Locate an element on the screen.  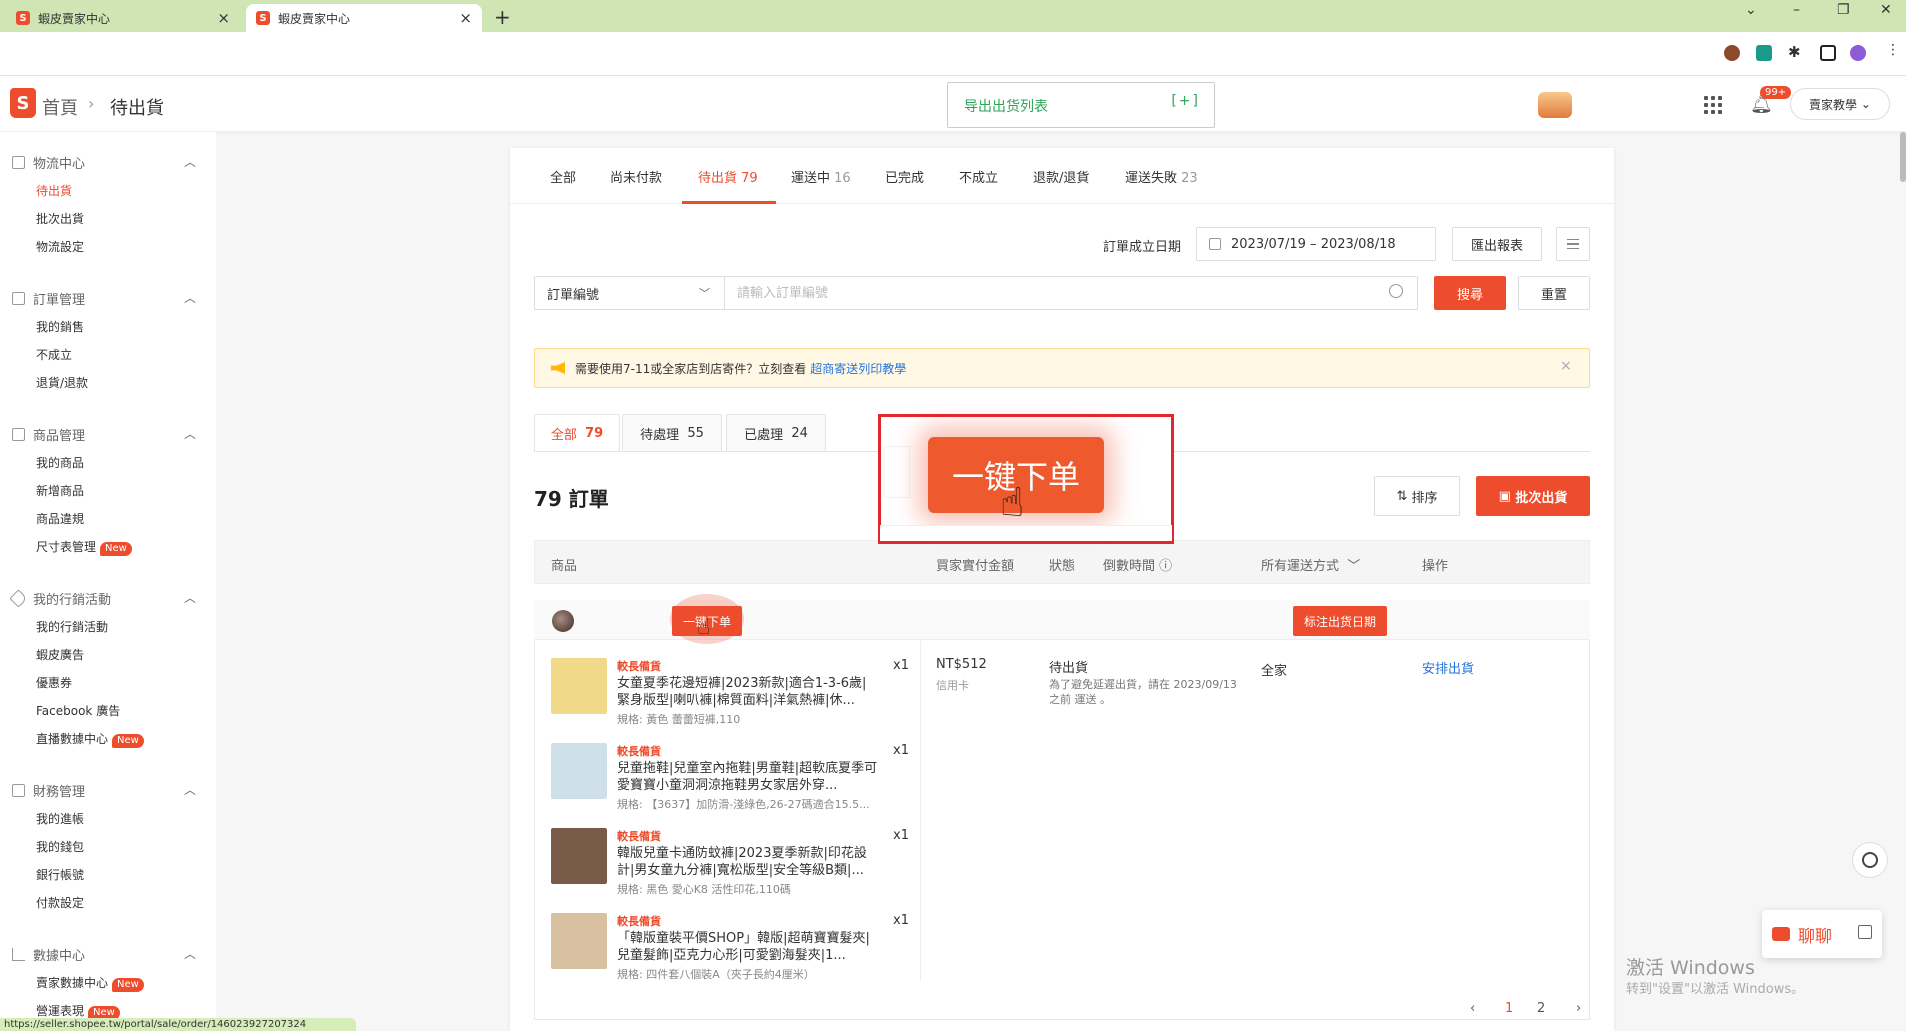
profile-avatar is located at coordinates (1858, 53).